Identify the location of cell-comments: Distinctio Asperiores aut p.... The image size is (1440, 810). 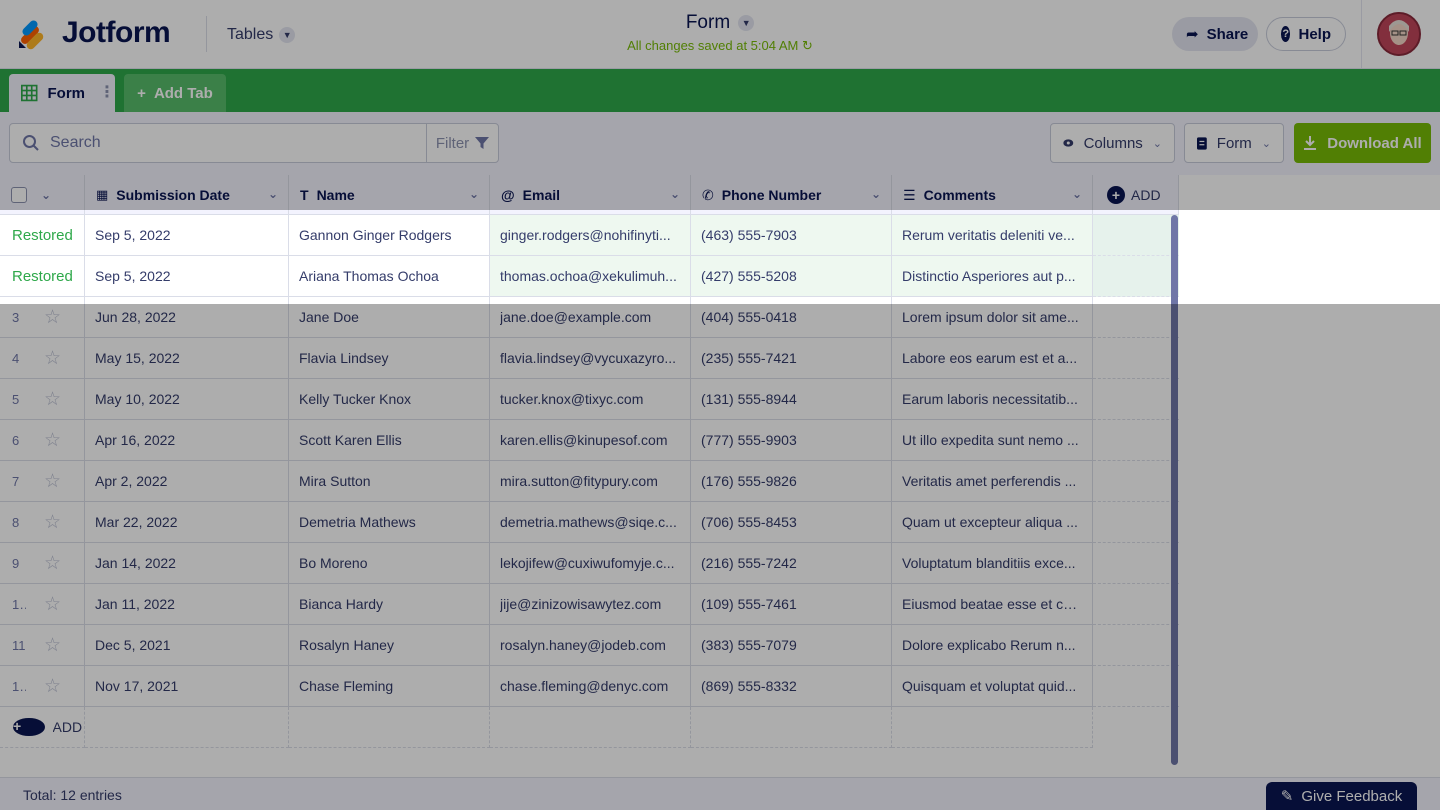
(992, 276).